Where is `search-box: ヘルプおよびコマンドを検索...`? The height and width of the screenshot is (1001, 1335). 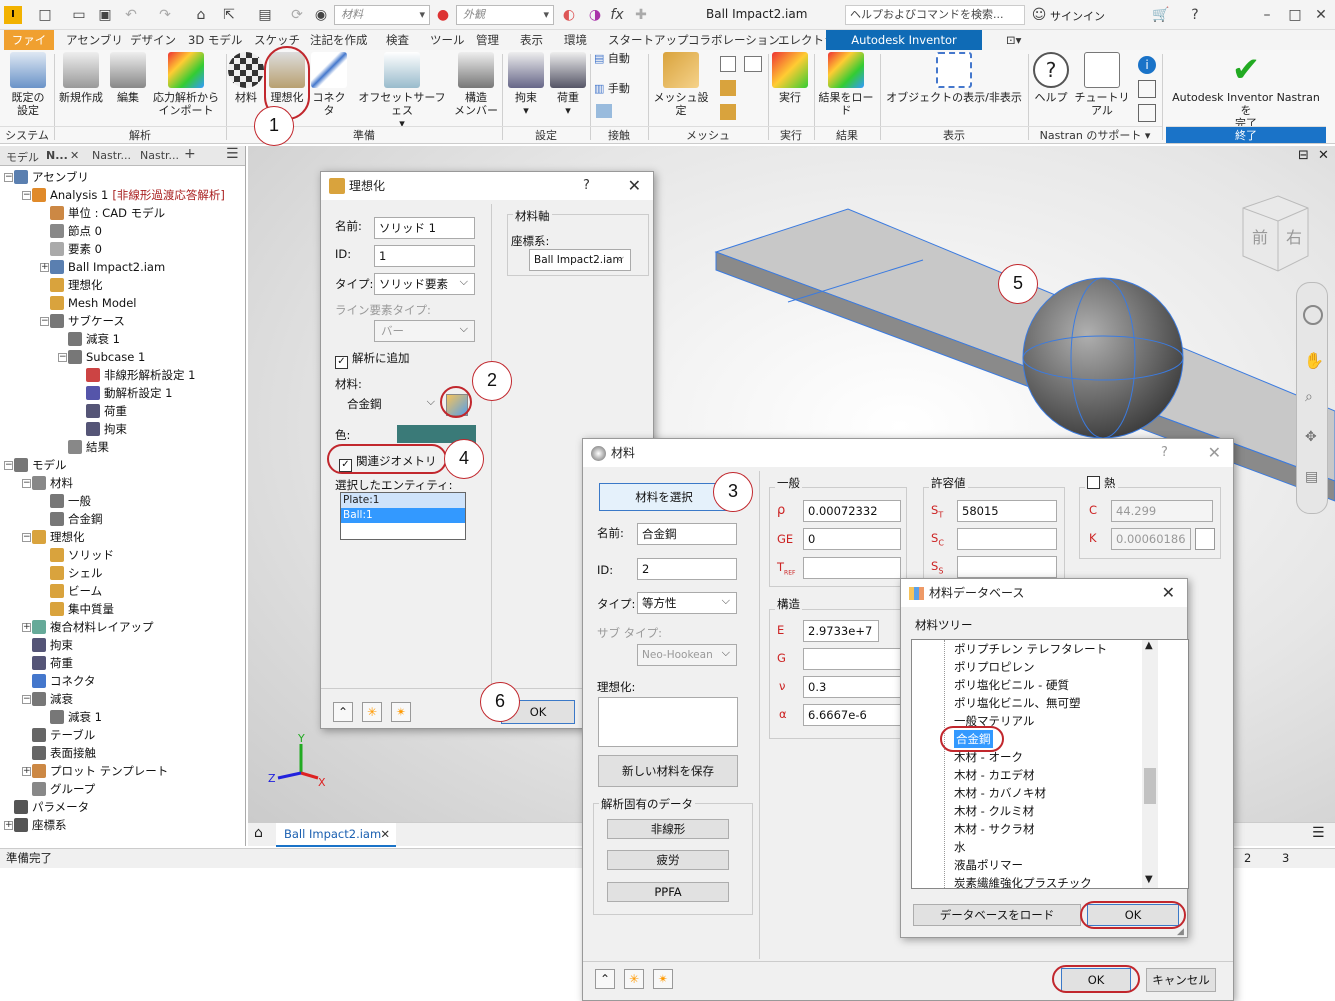
search-box: ヘルプおよびコマンドを検索... is located at coordinates (935, 15).